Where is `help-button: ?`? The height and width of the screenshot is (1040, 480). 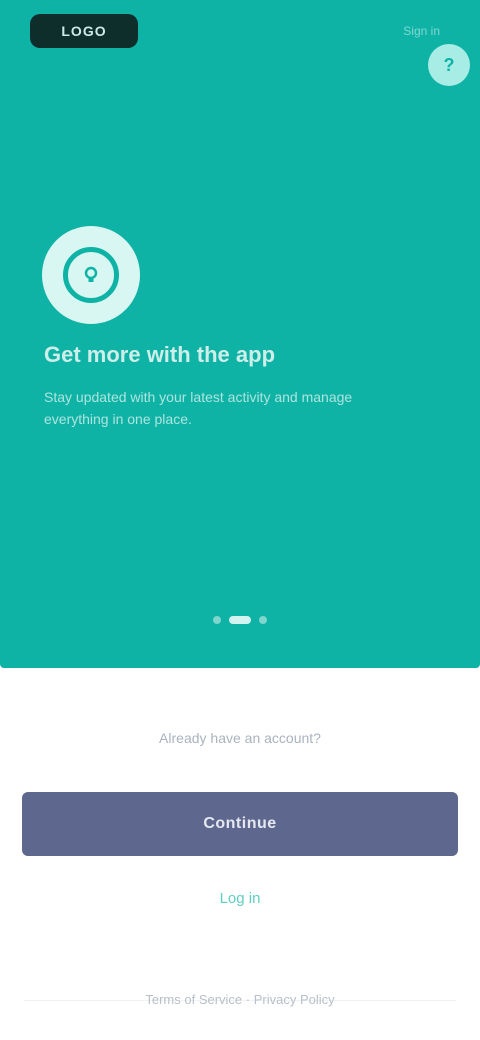
help-button: ? is located at coordinates (449, 65).